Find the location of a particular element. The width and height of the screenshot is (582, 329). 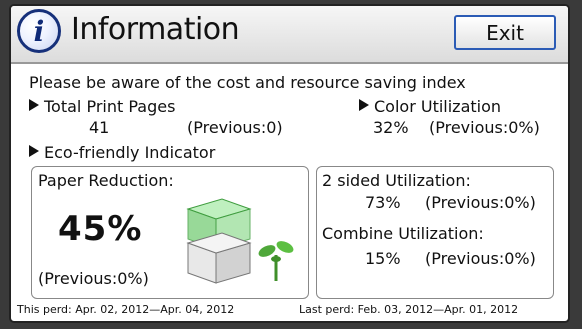

total-print-pages-value: 41 is located at coordinates (99, 127).